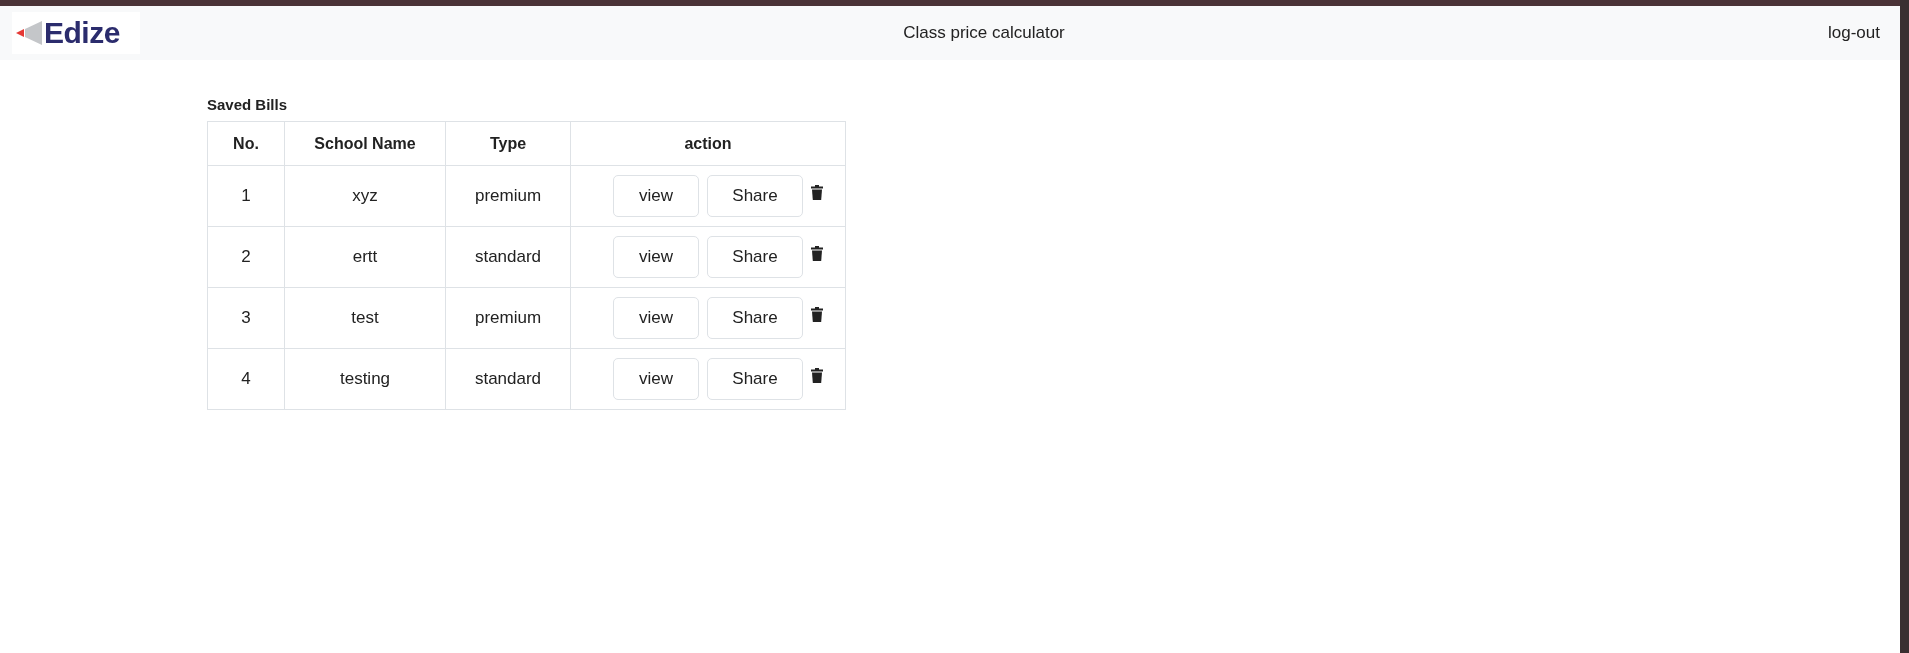  What do you see at coordinates (365, 257) in the screenshot?
I see `table-cell: ertt` at bounding box center [365, 257].